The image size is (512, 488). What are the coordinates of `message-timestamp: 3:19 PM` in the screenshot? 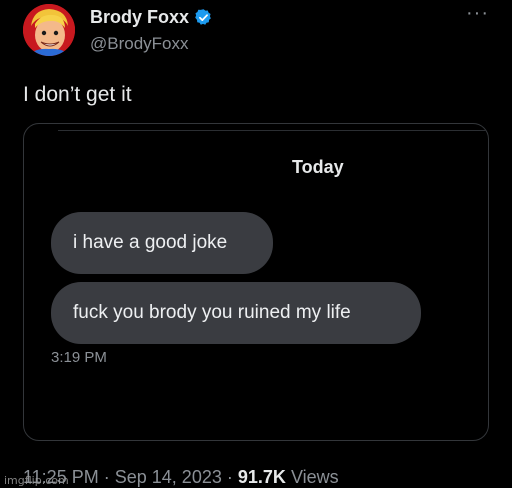 It's located at (79, 357).